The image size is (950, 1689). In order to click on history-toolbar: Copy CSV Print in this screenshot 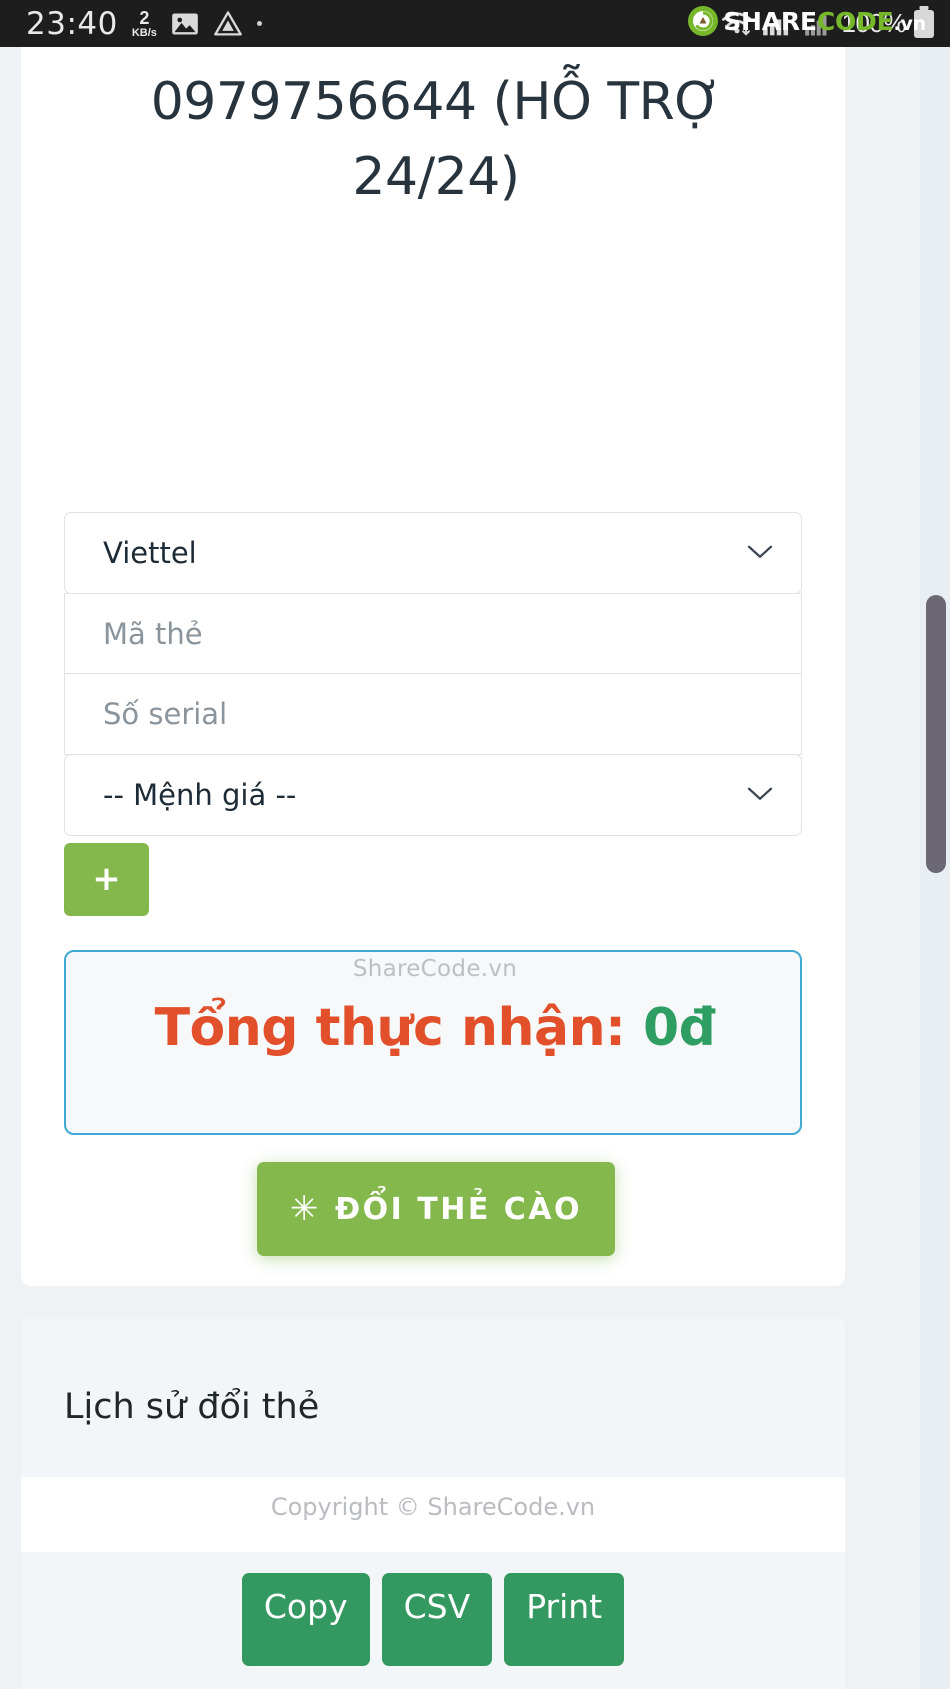, I will do `click(433, 1620)`.